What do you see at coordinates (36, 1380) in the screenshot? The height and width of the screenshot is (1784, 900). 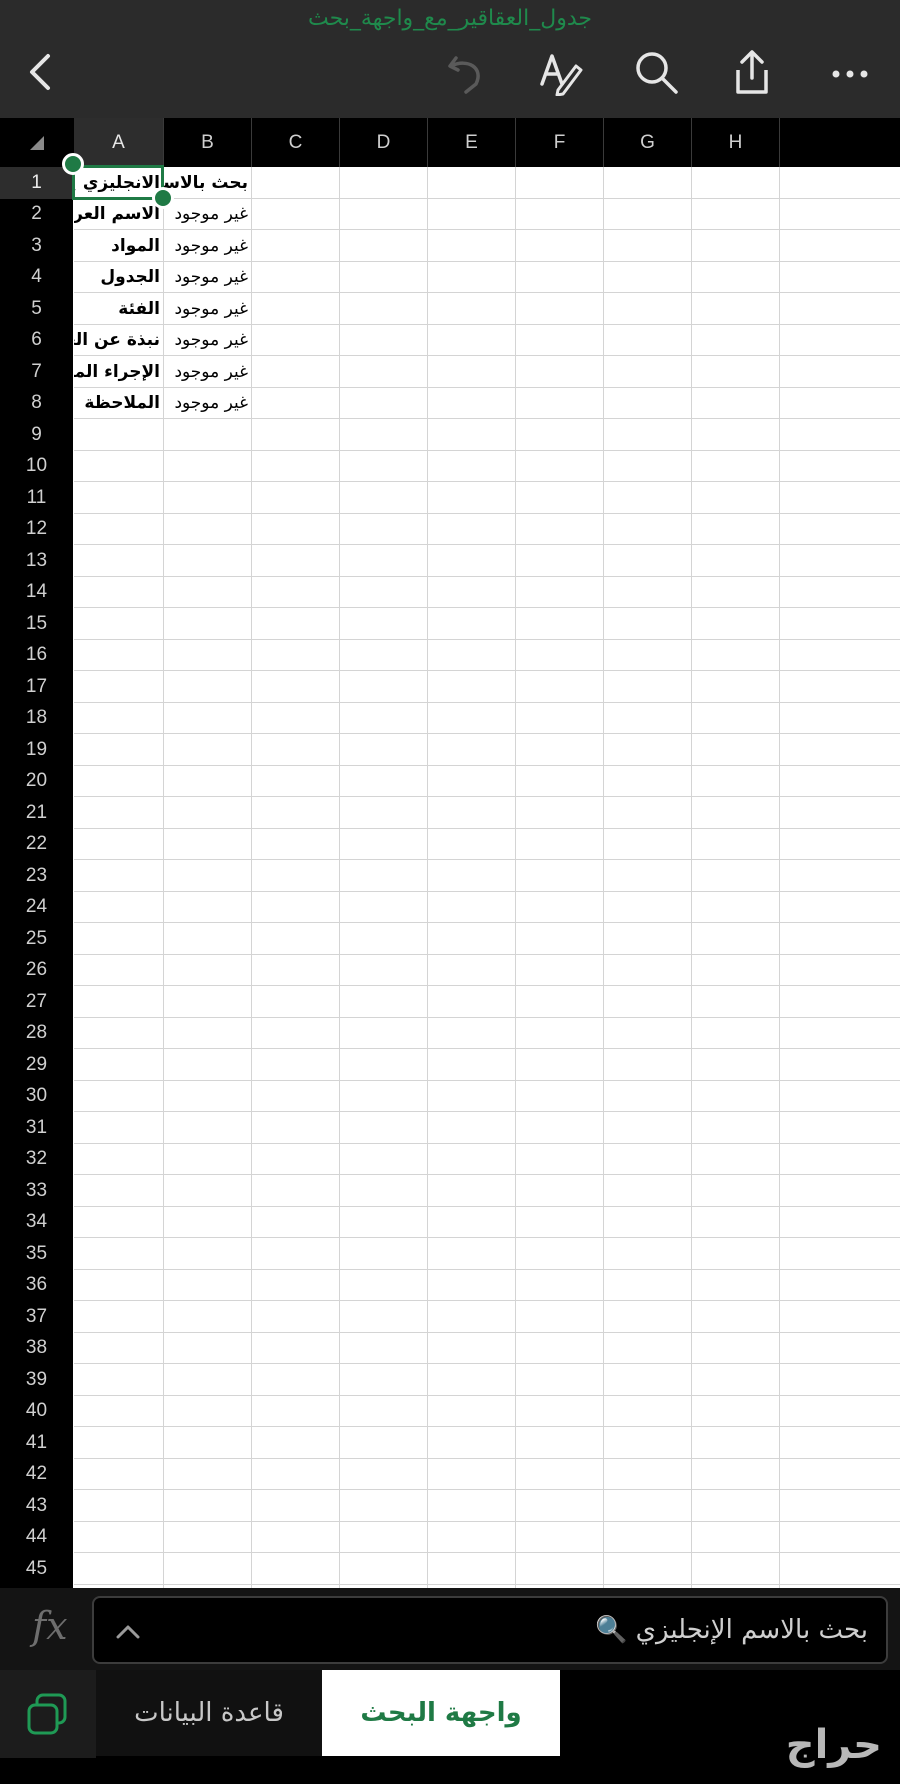 I see `row-header-39: 39` at bounding box center [36, 1380].